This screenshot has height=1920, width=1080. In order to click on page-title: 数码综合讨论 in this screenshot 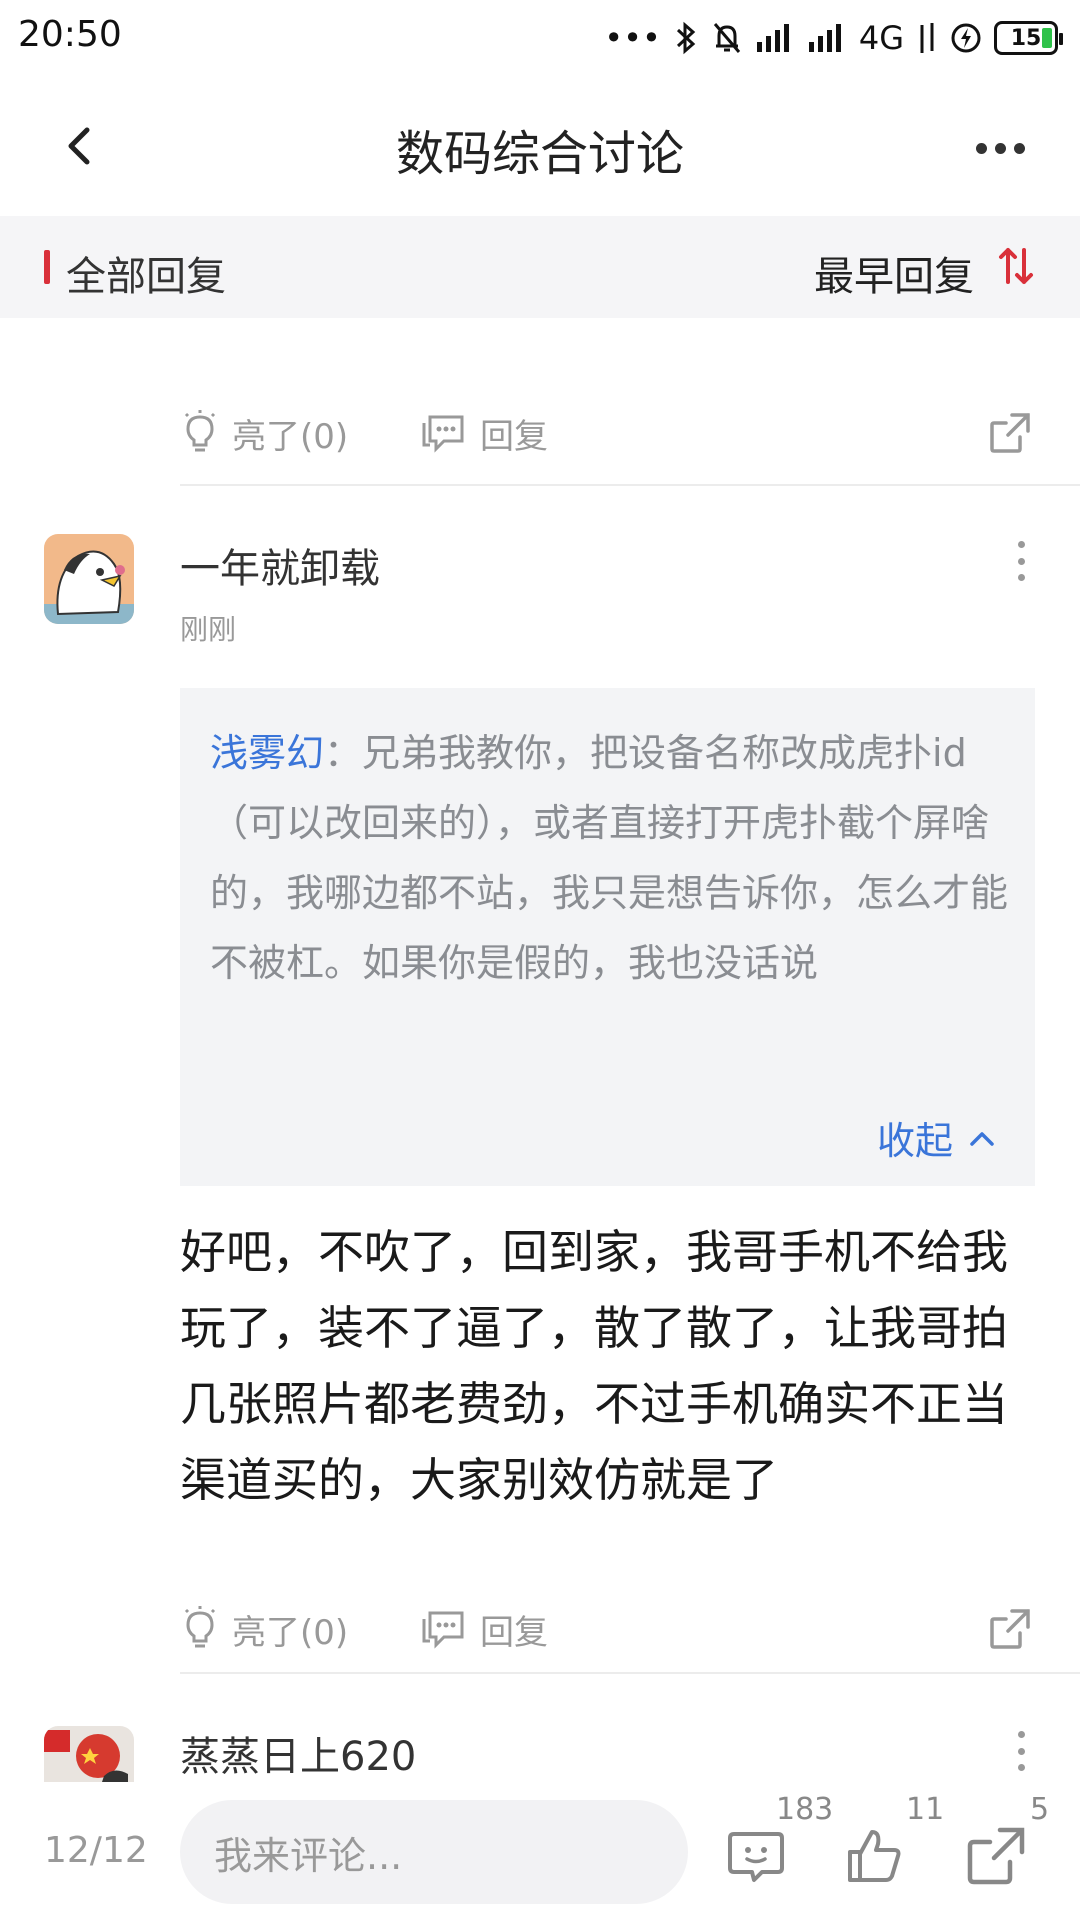, I will do `click(539, 154)`.